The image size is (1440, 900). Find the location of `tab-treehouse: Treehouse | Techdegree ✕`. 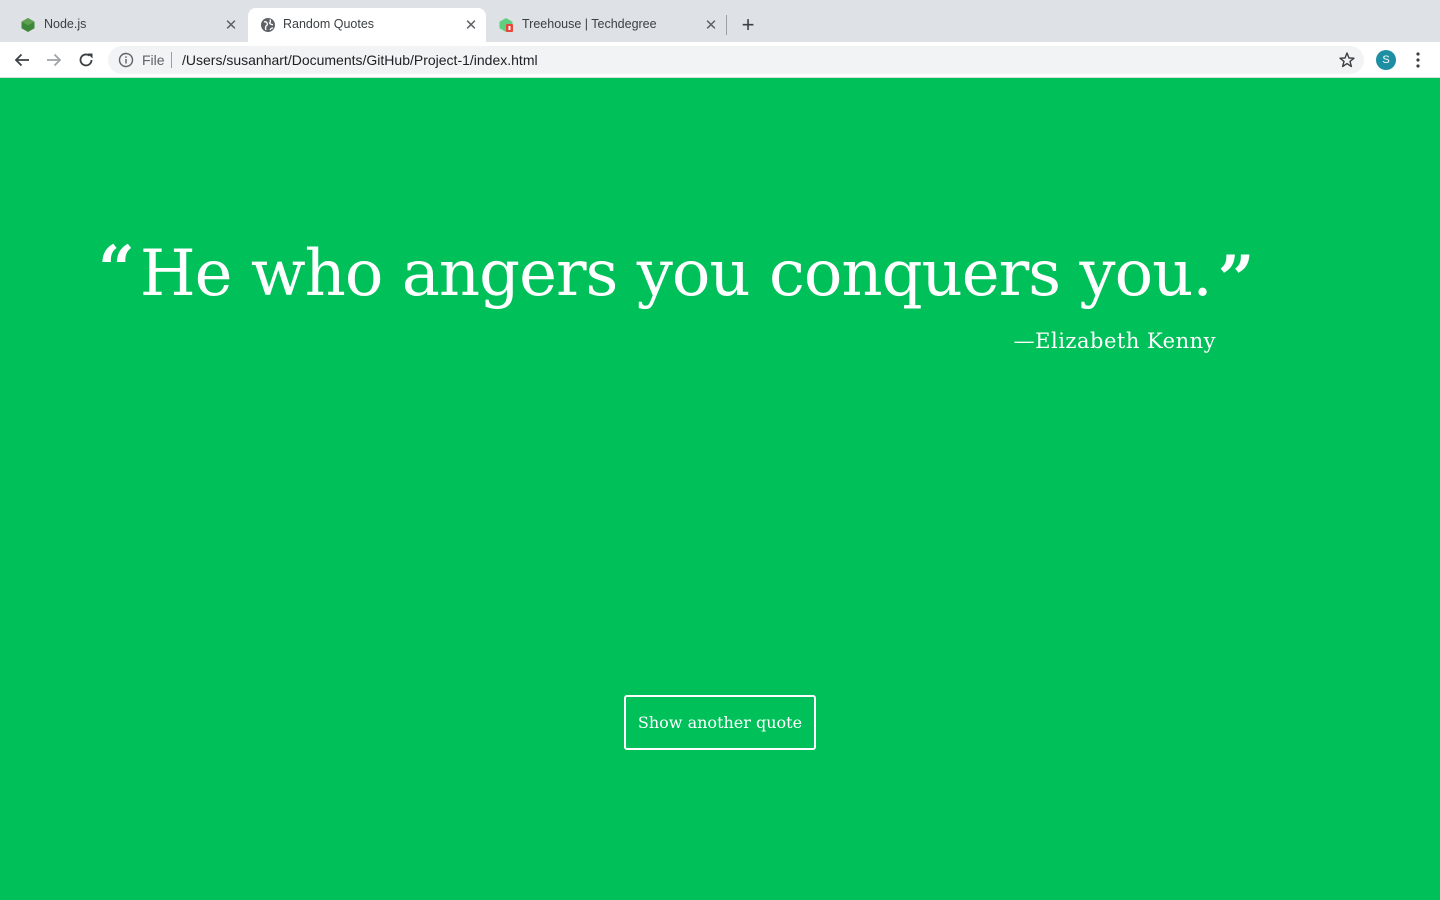

tab-treehouse: Treehouse | Techdegree ✕ is located at coordinates (606, 25).